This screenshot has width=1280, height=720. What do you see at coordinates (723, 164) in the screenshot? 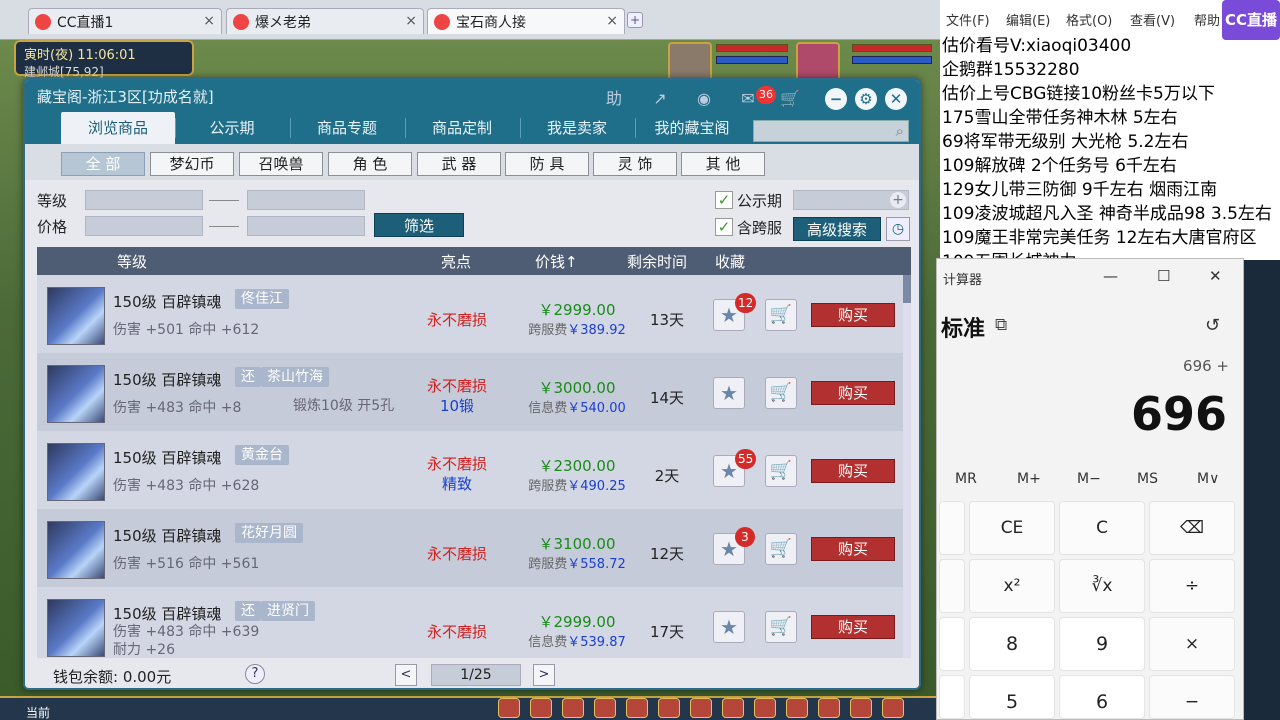
I see `category-other: 其 他` at bounding box center [723, 164].